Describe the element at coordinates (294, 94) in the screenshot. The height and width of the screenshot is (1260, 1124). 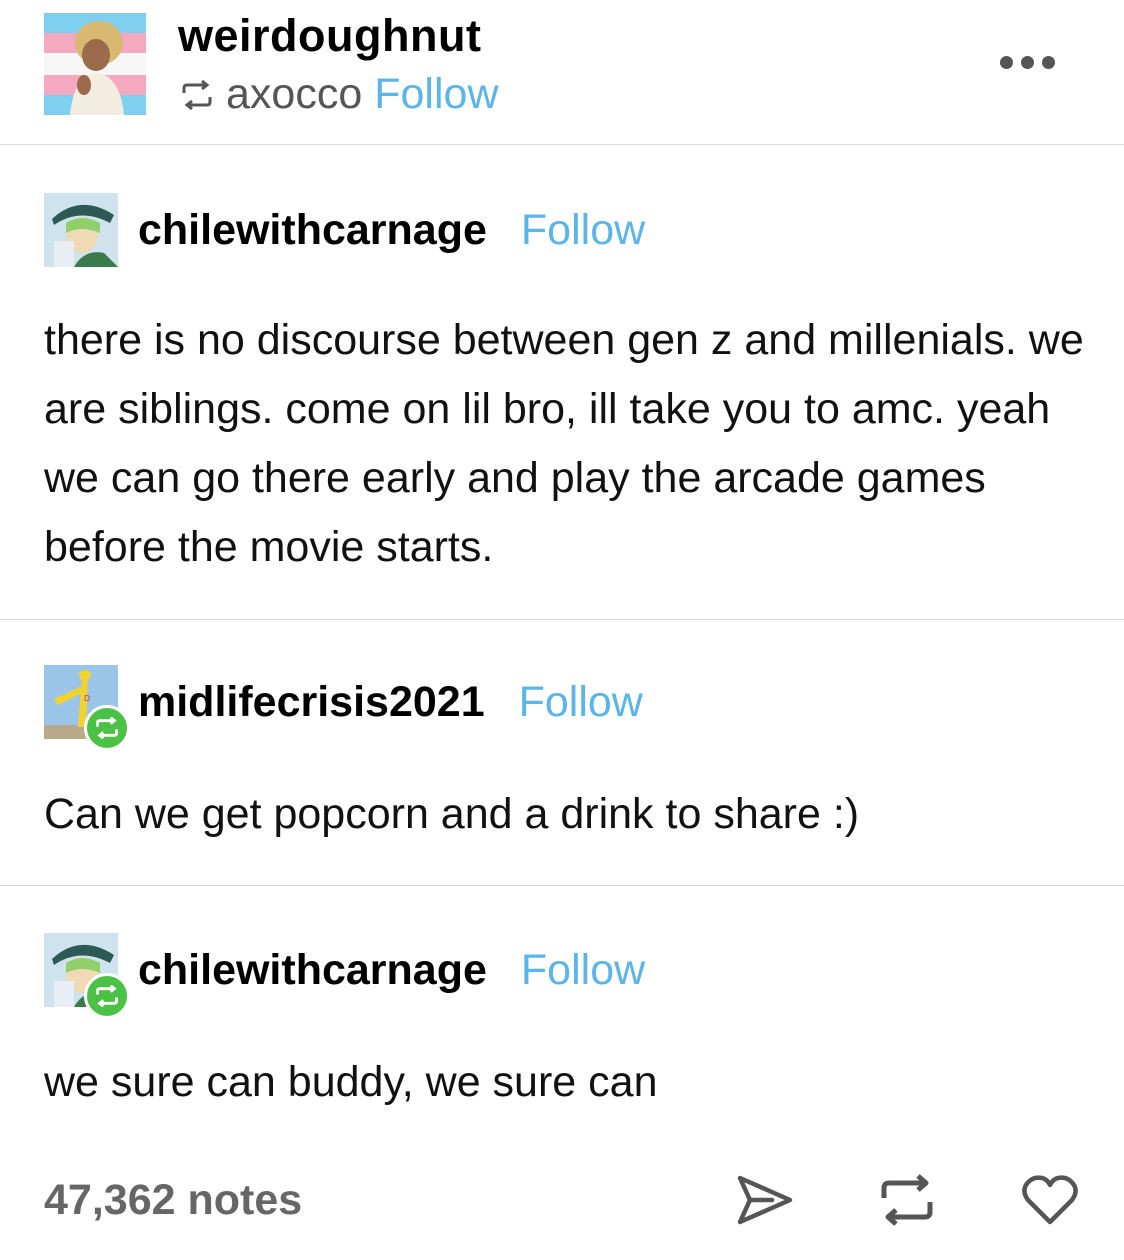
I see `reblogged-from-username: axocco` at that location.